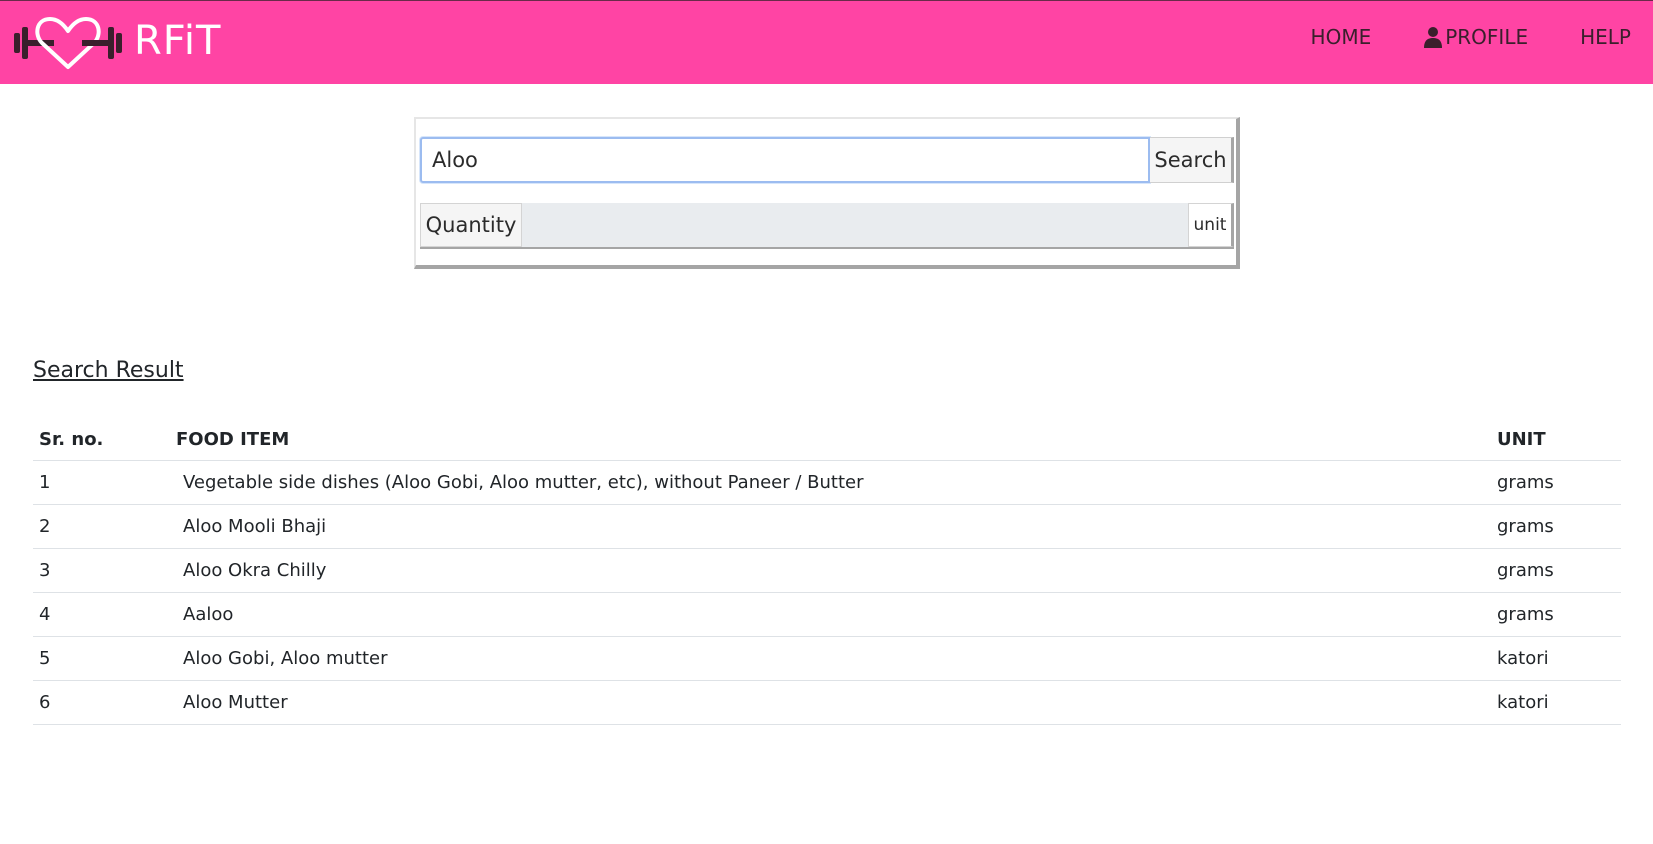 The image size is (1653, 844). I want to click on cell-sr: 2, so click(101, 526).